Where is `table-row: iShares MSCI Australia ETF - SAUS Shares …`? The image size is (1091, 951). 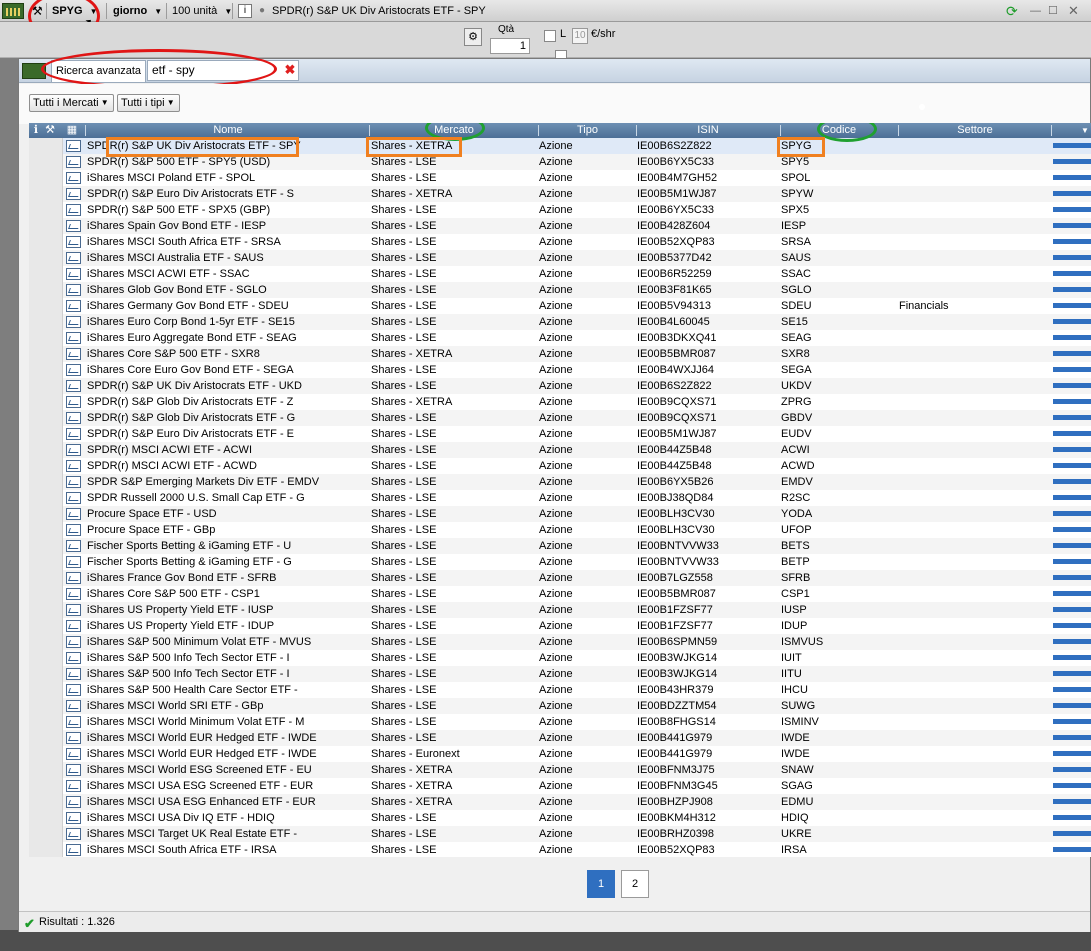 table-row: iShares MSCI Australia ETF - SAUS Shares … is located at coordinates (560, 258).